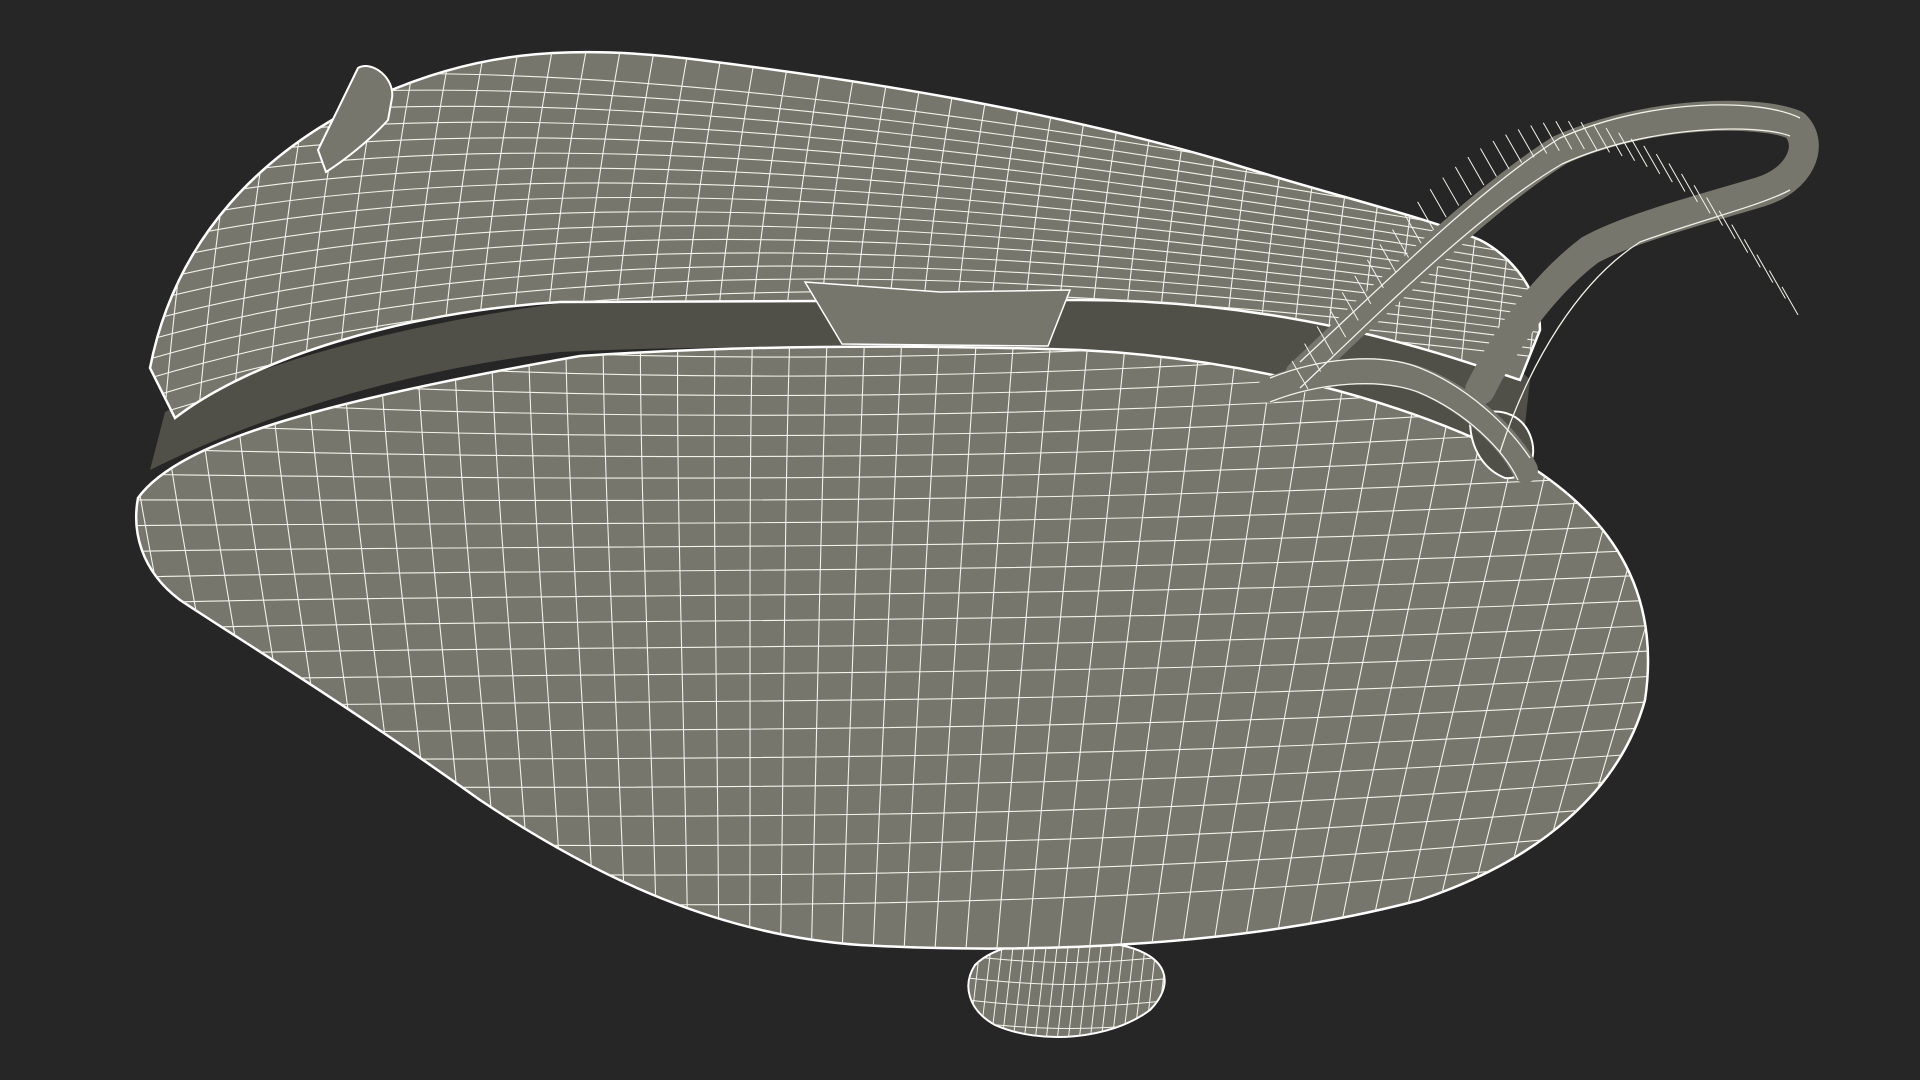  I want to click on wheel-surface, so click(1066, 988).